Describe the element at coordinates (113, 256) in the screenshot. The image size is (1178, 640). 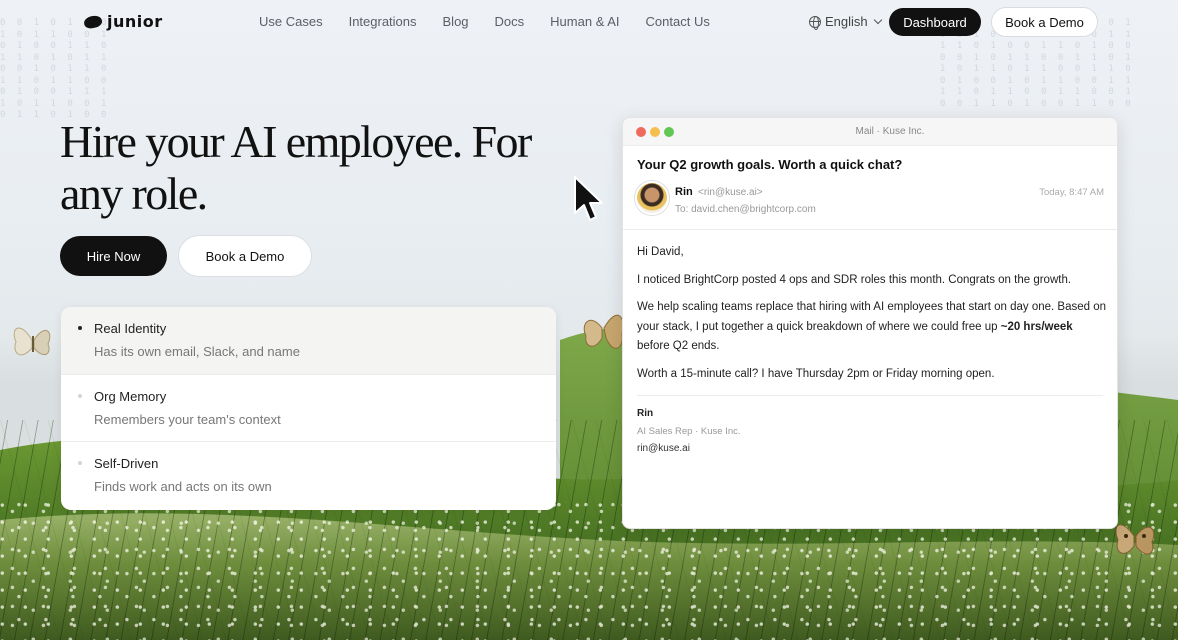
I see `hire-now-button: Hire Now` at that location.